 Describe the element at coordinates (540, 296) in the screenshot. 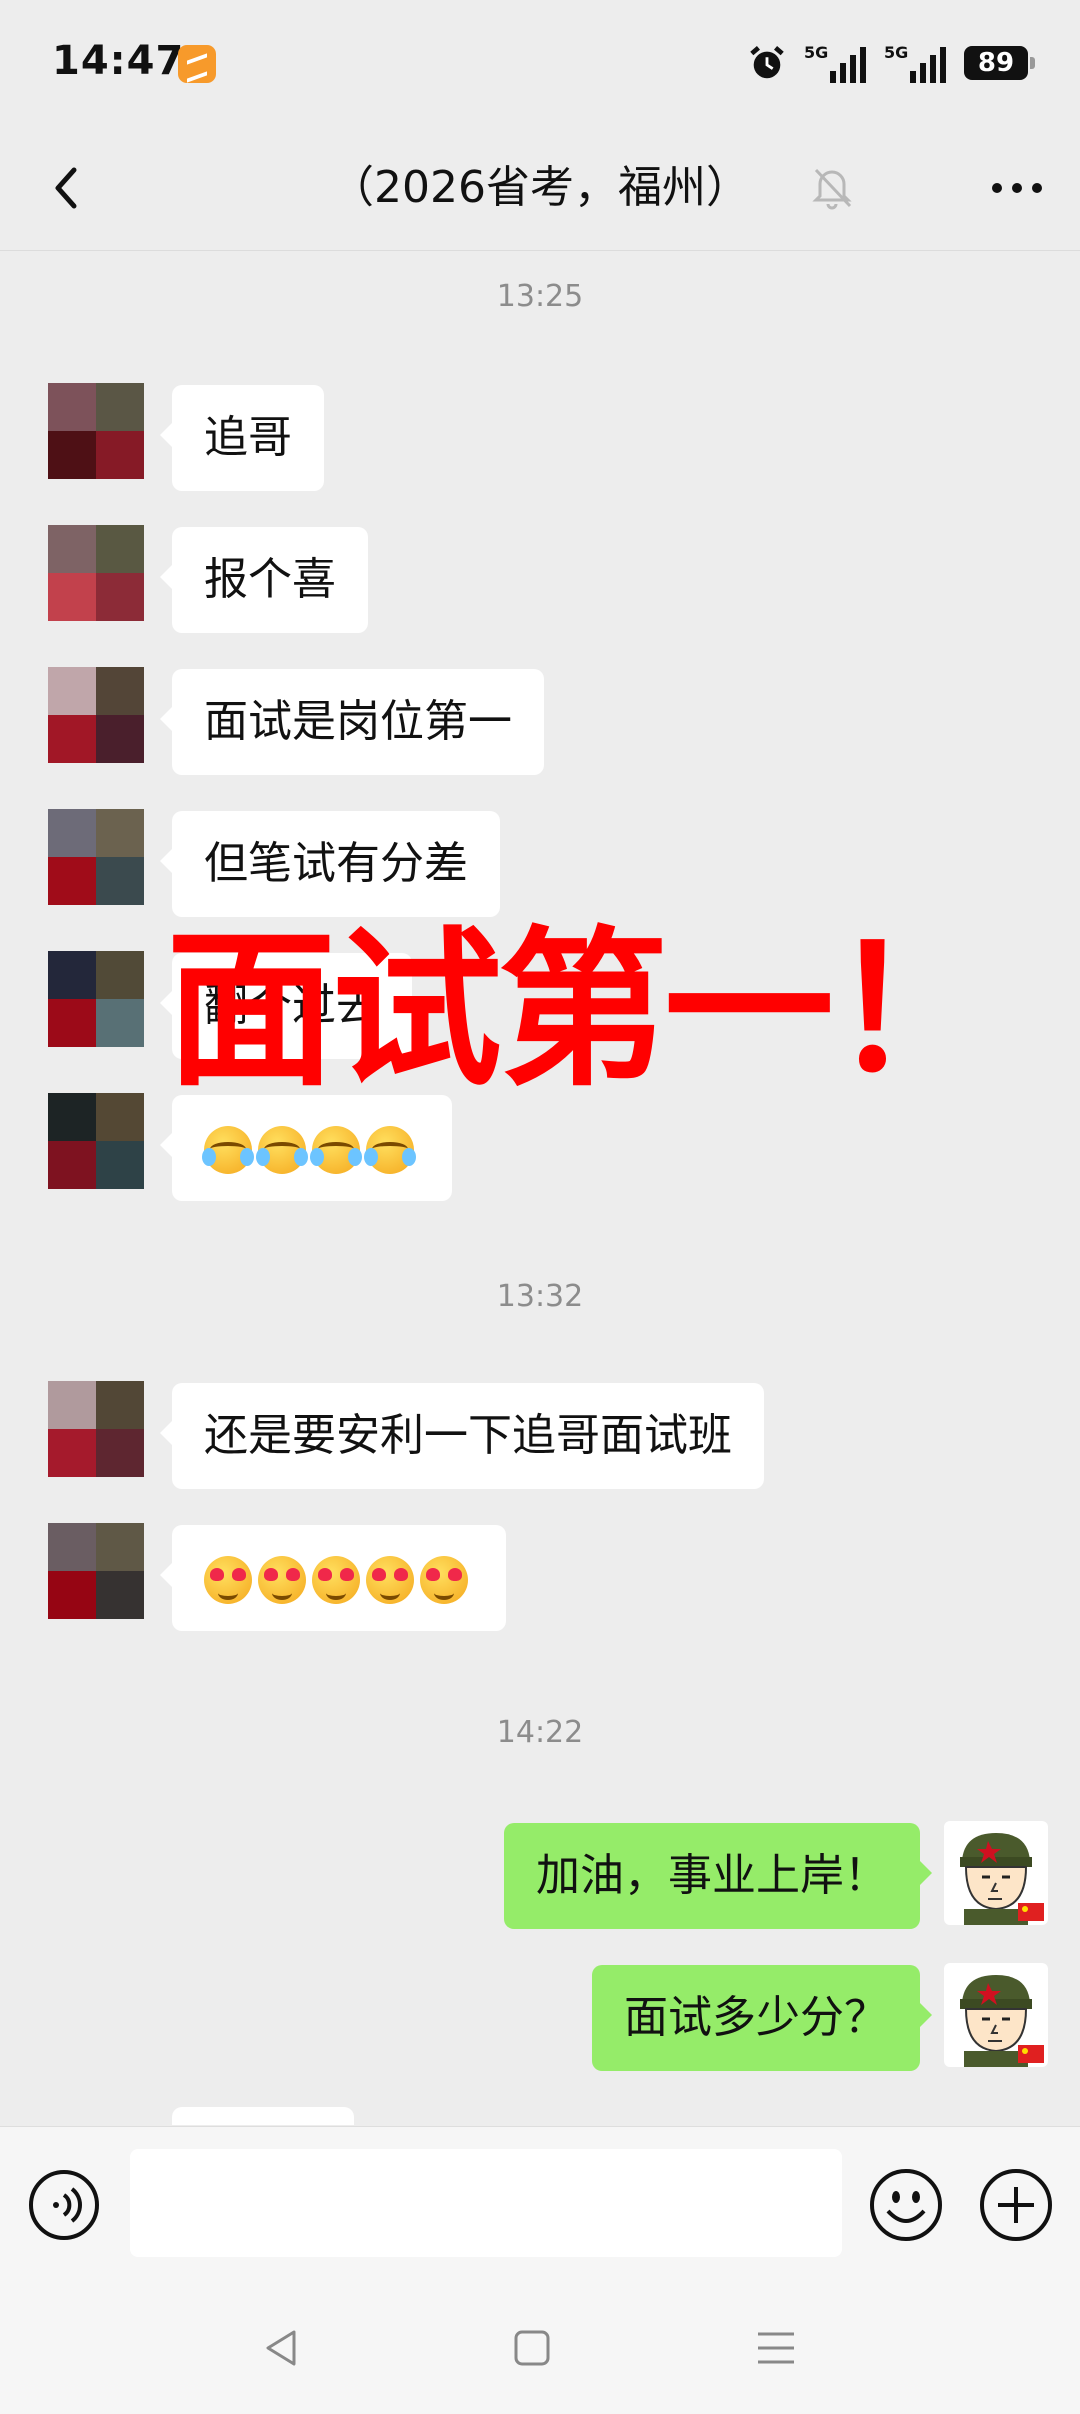

I see `timestamp: 13:25` at that location.